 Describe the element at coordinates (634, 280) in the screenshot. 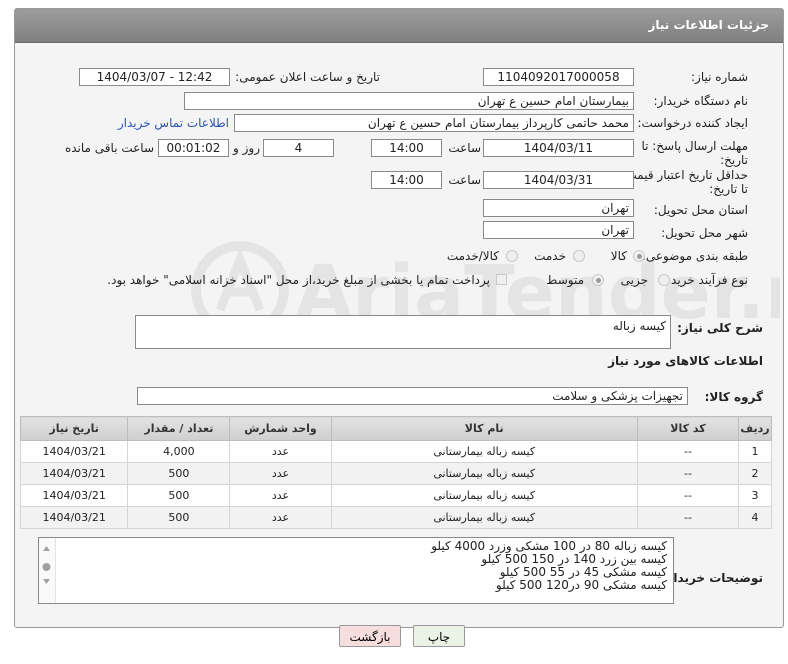

I see `process-option-minor: جزیی` at that location.